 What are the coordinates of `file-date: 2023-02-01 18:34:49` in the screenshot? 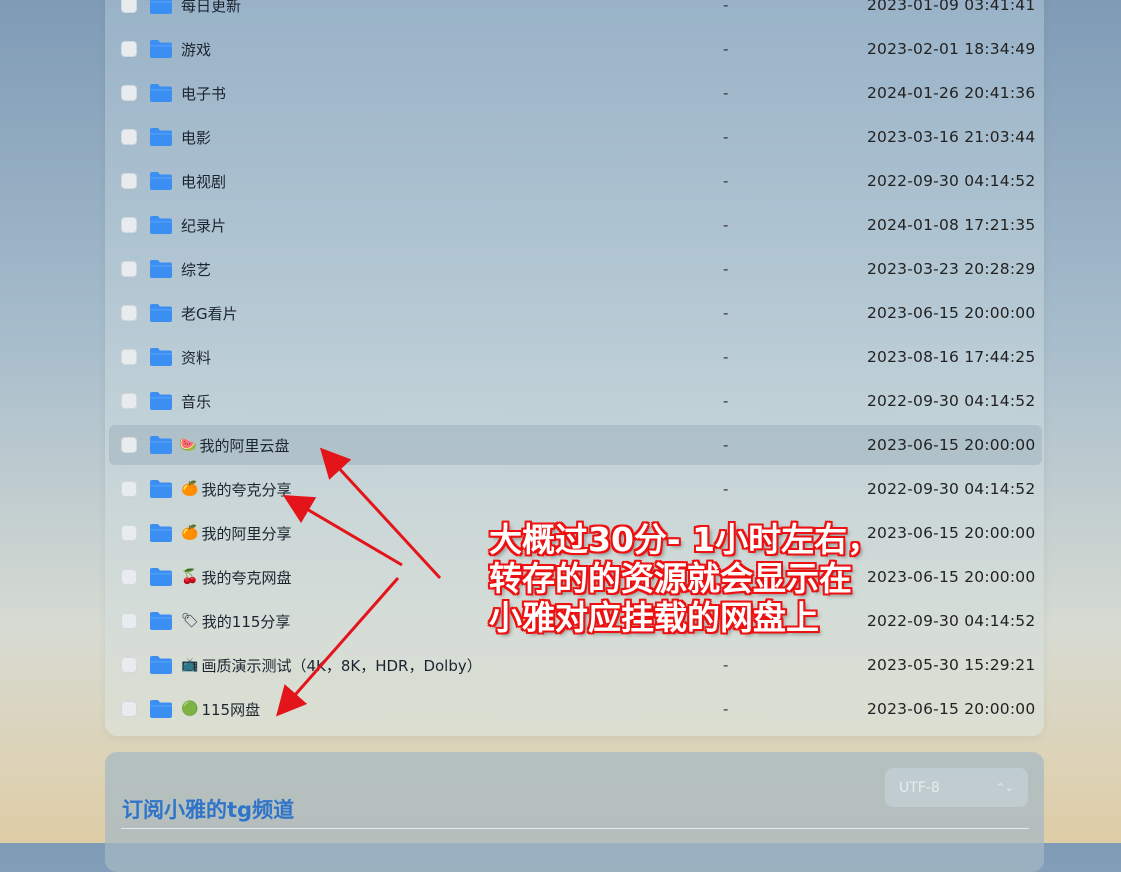 It's located at (951, 49).